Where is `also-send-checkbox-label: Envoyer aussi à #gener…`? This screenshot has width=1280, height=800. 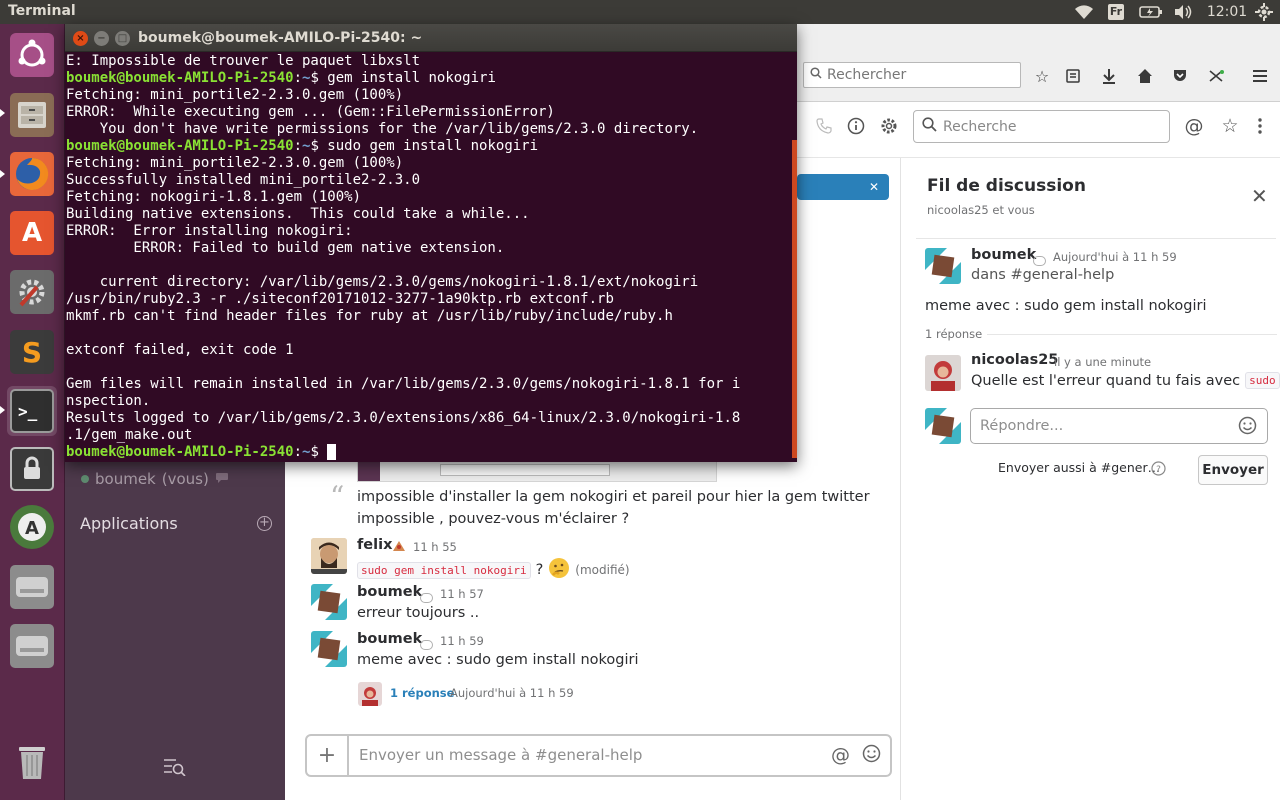
also-send-checkbox-label: Envoyer aussi à #gener… is located at coordinates (1079, 467).